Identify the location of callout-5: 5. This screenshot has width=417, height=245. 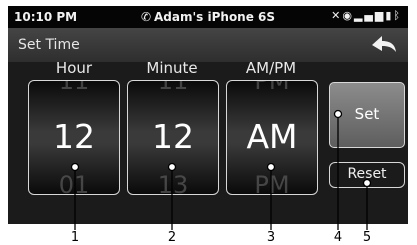
(367, 237).